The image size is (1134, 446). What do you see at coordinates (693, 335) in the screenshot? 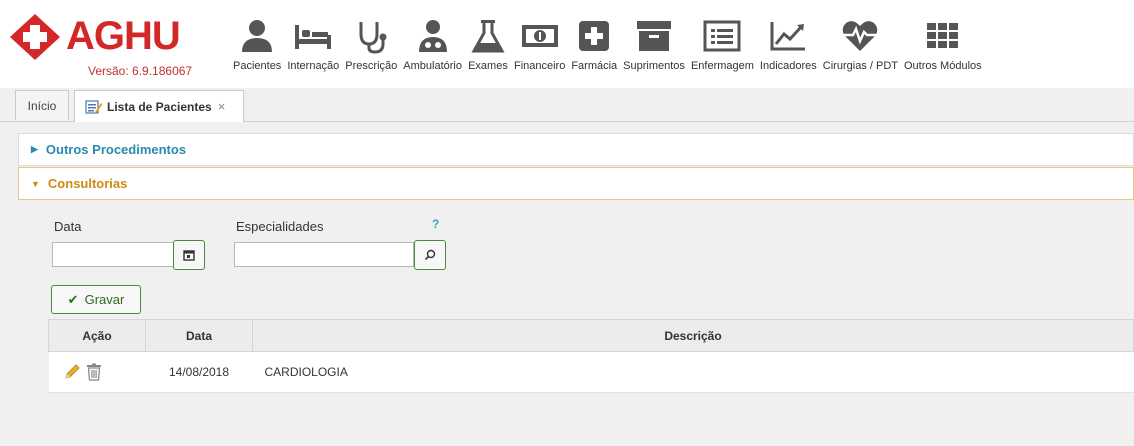
I see `header-descricao: Descrição` at bounding box center [693, 335].